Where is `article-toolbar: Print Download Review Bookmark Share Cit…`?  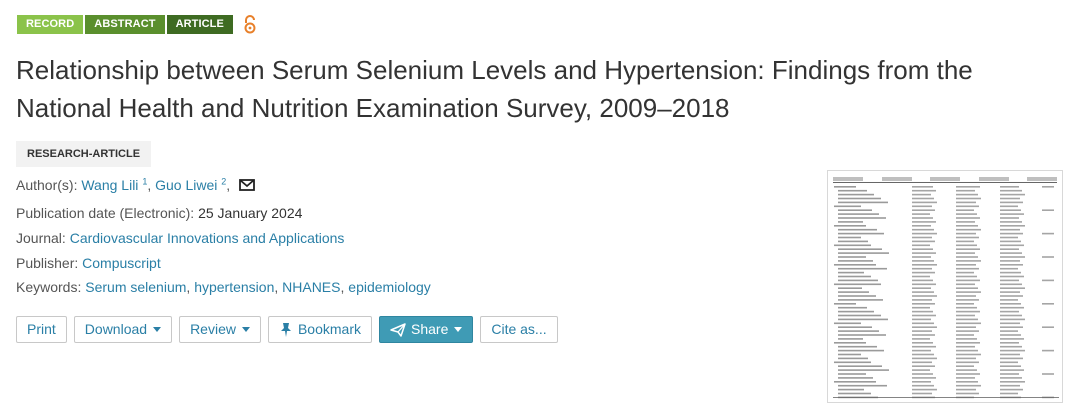
article-toolbar: Print Download Review Bookmark Share Cit… is located at coordinates (290, 329).